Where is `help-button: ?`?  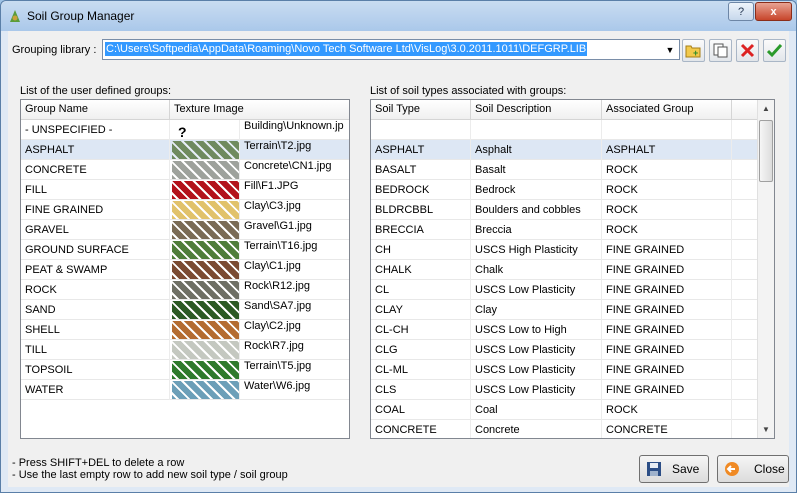
help-button: ? is located at coordinates (741, 11).